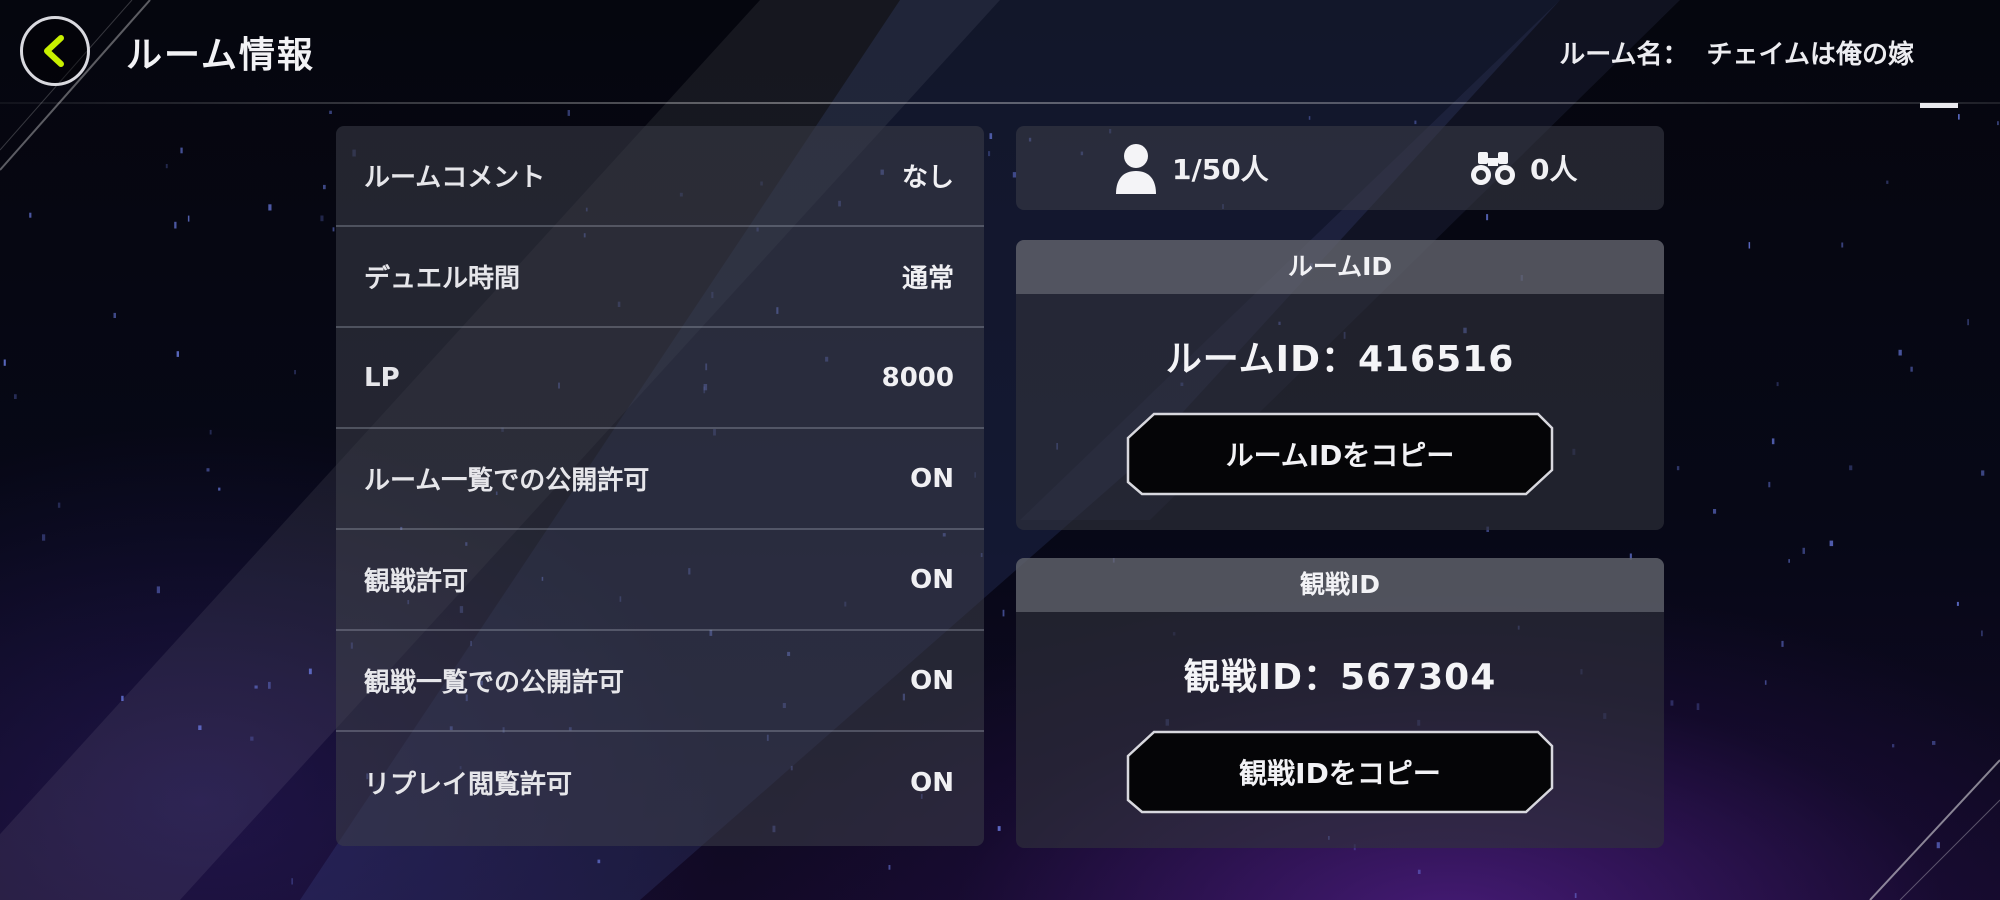 The image size is (2000, 900). What do you see at coordinates (927, 279) in the screenshot?
I see `setting-value: 通常` at bounding box center [927, 279].